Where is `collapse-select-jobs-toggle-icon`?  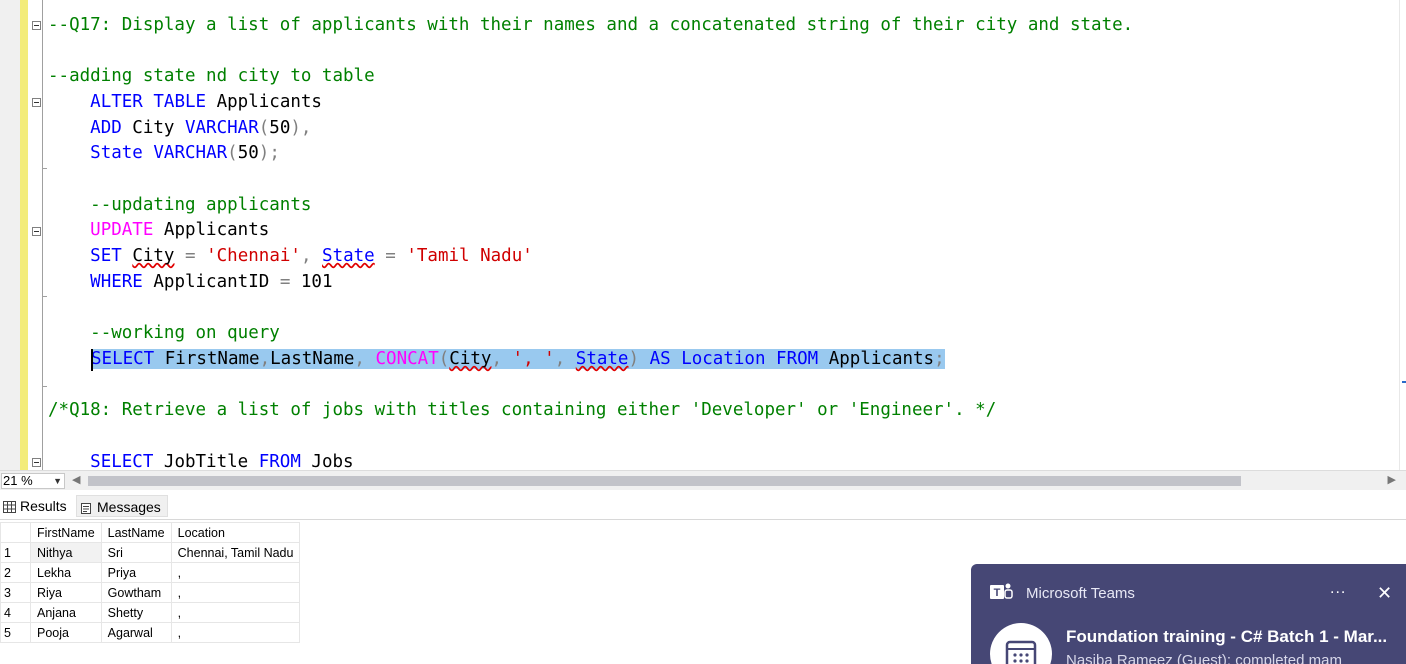 collapse-select-jobs-toggle-icon is located at coordinates (36, 462).